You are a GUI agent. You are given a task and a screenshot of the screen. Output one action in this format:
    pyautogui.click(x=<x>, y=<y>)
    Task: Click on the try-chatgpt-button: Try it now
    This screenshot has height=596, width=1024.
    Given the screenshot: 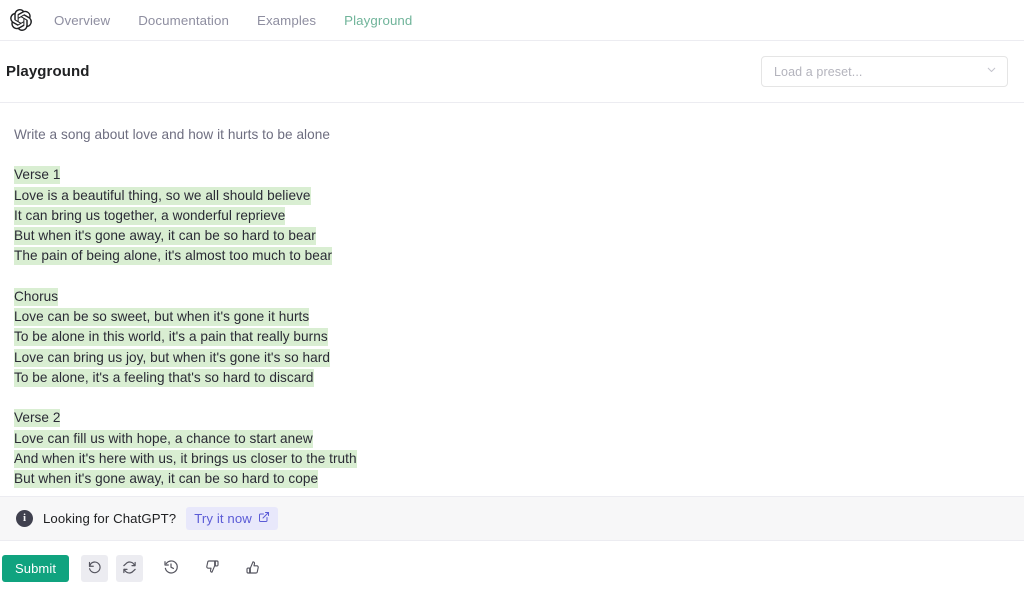 What is the action you would take?
    pyautogui.click(x=232, y=518)
    